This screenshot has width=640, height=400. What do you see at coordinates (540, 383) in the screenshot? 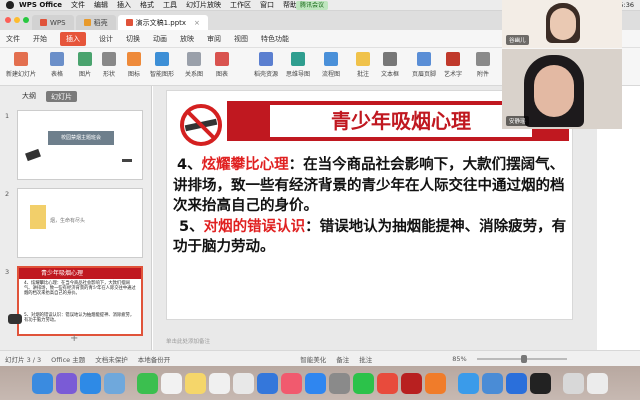
I see `qq-penguin-icon` at bounding box center [540, 383].